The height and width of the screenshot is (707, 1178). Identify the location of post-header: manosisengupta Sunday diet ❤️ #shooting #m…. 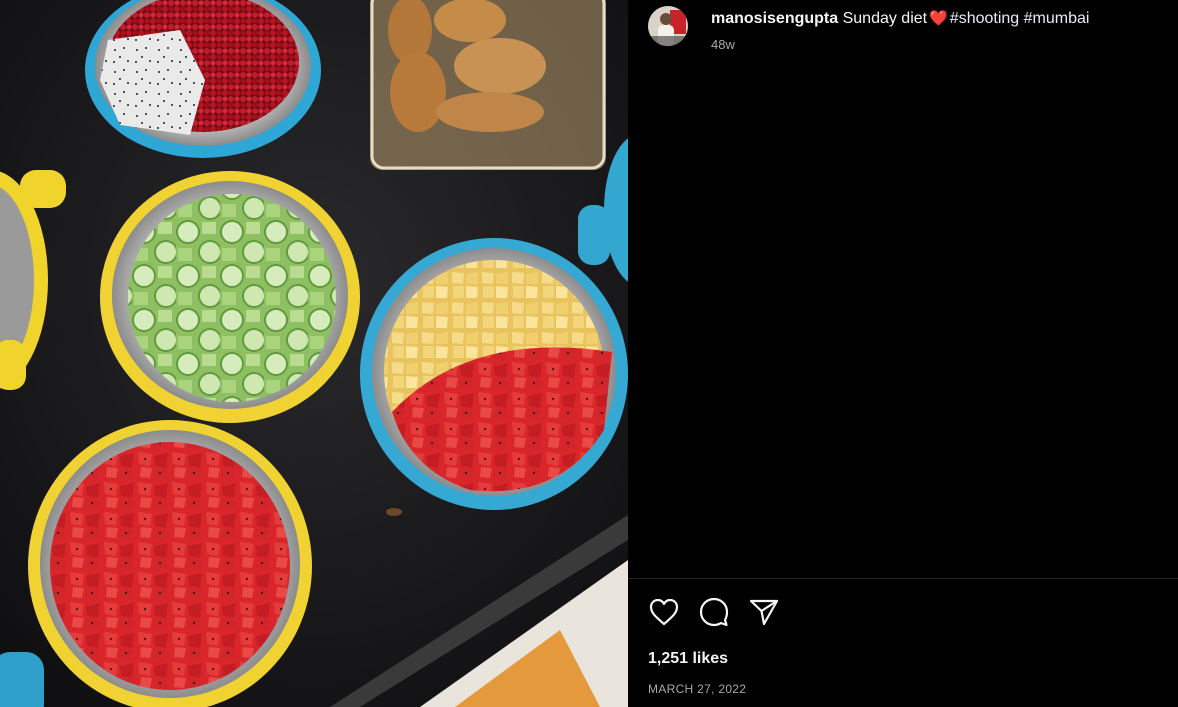
(908, 29).